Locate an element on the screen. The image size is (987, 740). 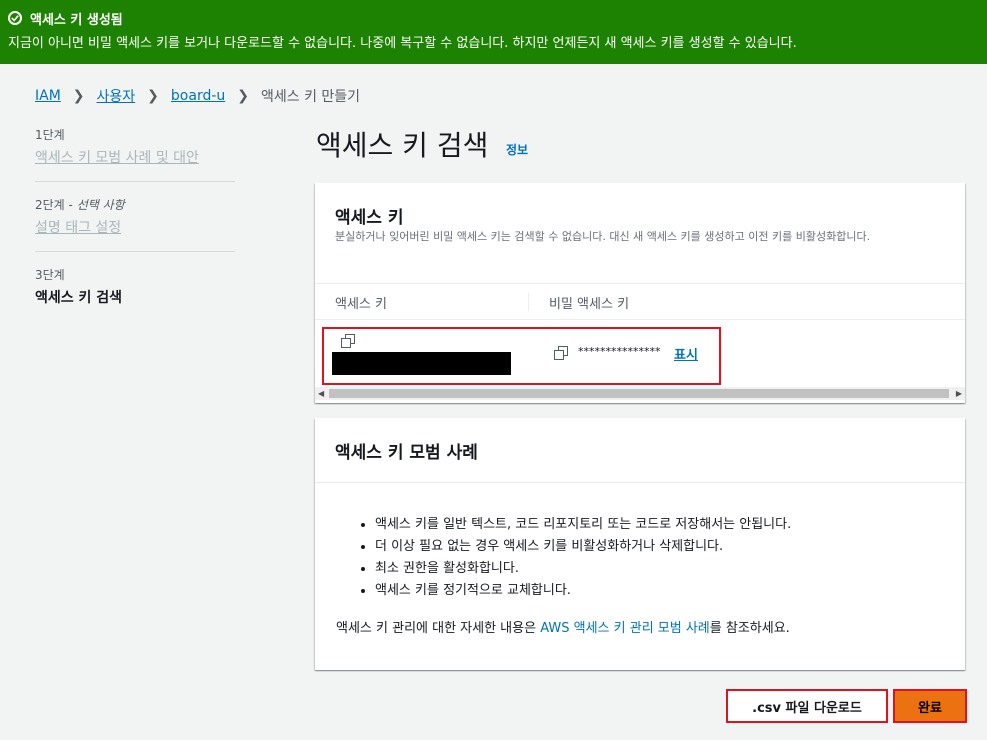
step-3: 3단계 액세스 키 검색 is located at coordinates (135, 293).